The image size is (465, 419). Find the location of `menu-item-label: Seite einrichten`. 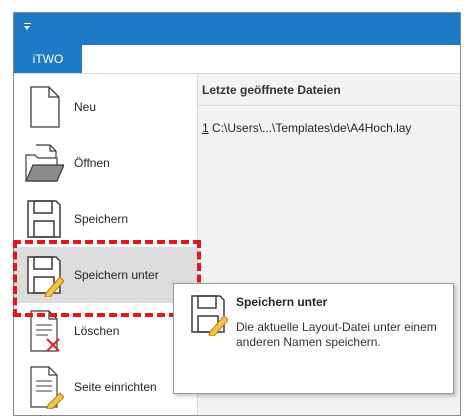

menu-item-label: Seite einrichten is located at coordinates (115, 387).